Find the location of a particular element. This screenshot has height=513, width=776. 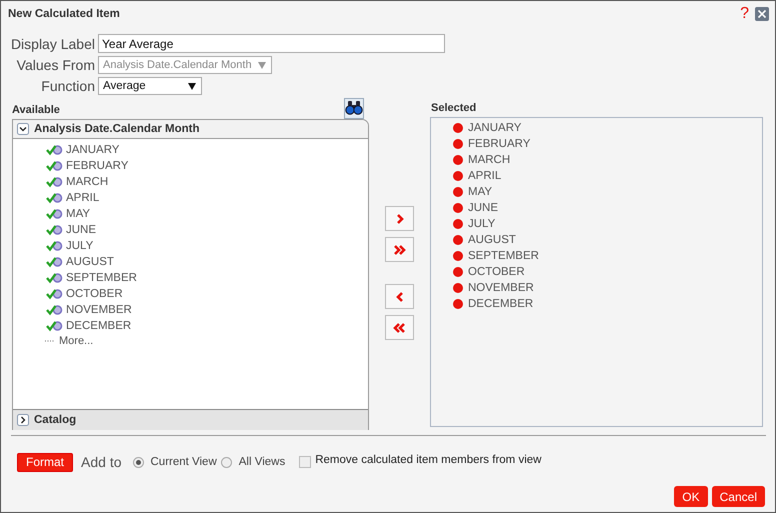

add-all-button is located at coordinates (399, 249).